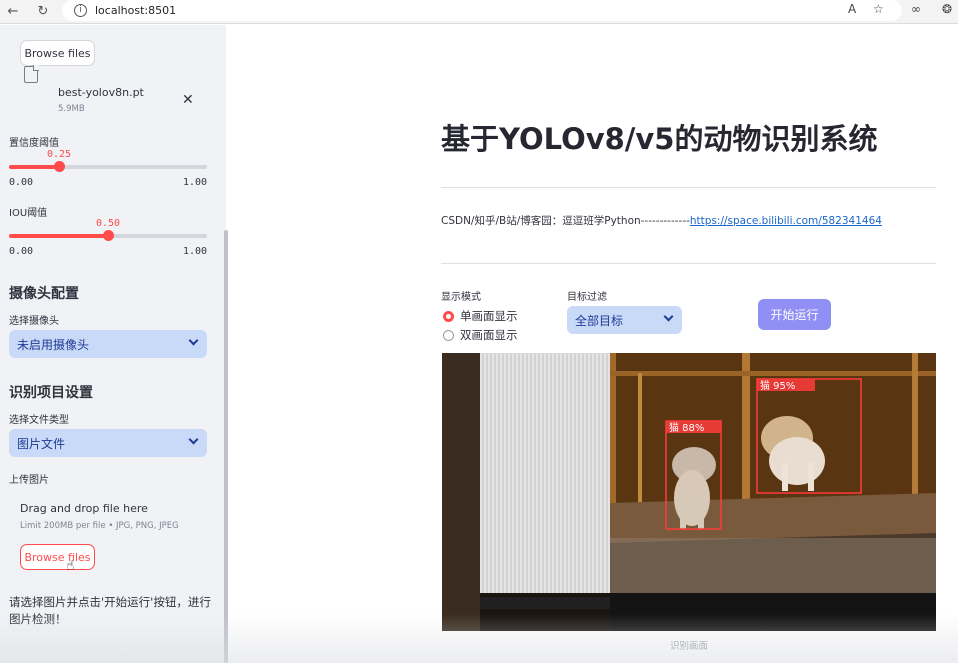  Describe the element at coordinates (136, 10) in the screenshot. I see `url-text: localhost:8501` at that location.